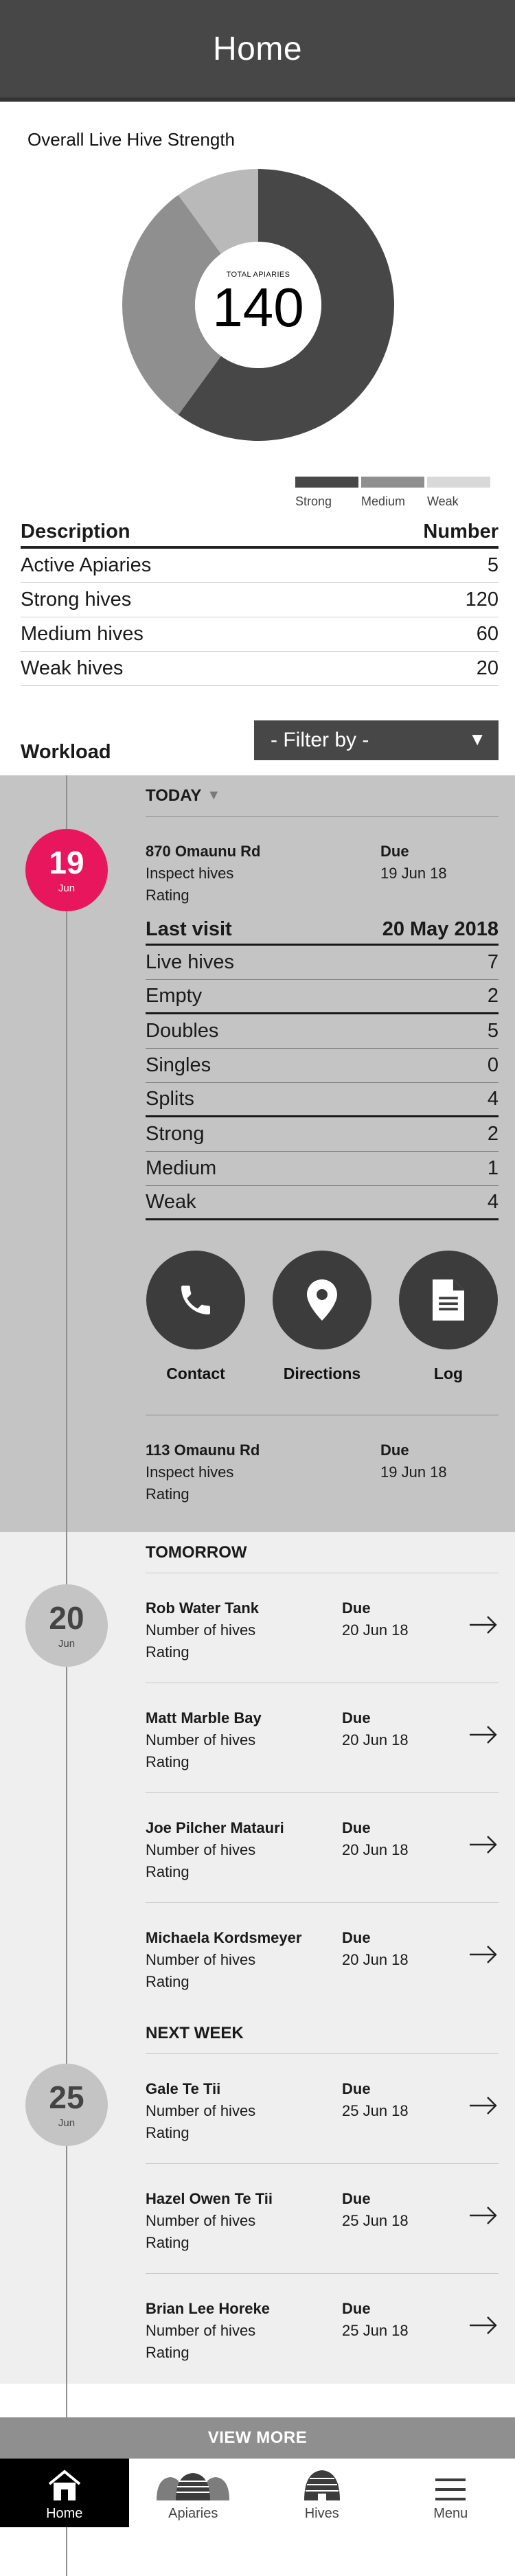 This screenshot has height=2576, width=515. I want to click on row-label: Medium hives, so click(82, 634).